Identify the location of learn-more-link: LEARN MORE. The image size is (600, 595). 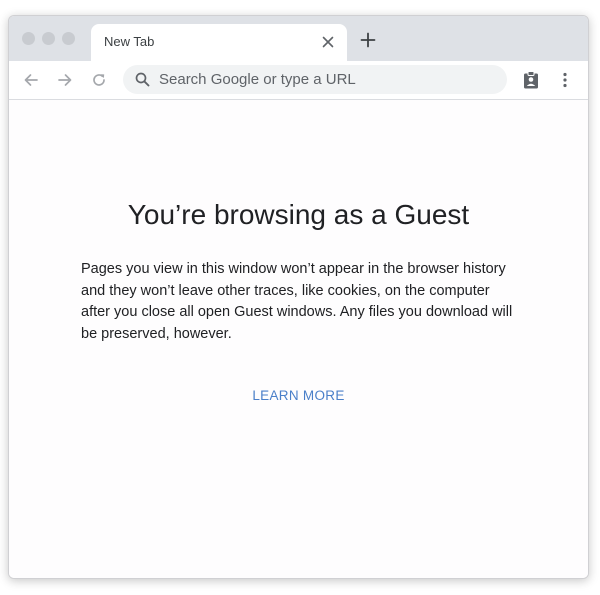
(298, 395).